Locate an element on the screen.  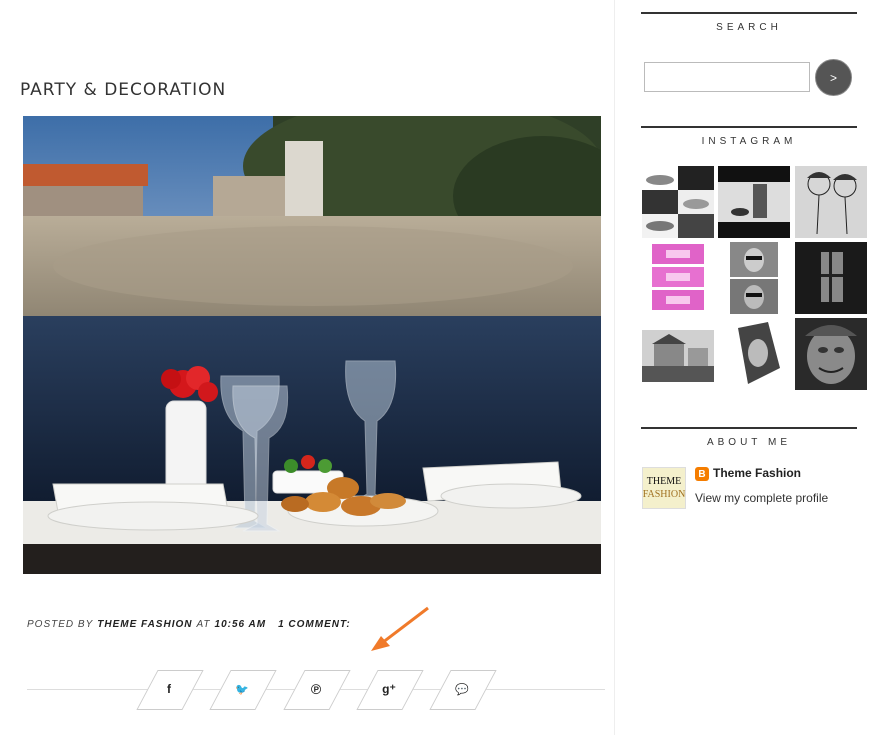
instagram-photo-house is located at coordinates (678, 356).